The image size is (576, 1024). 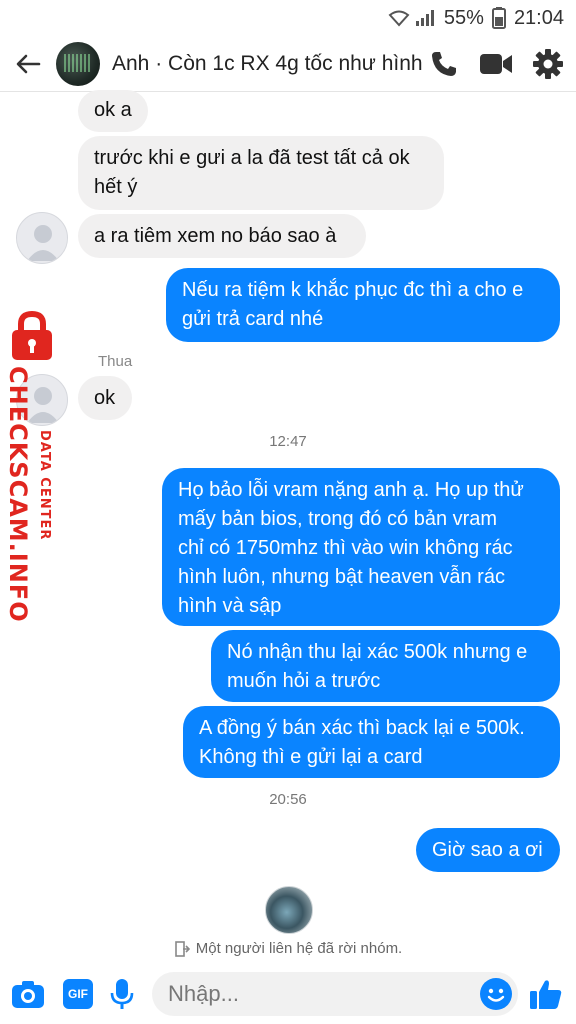 What do you see at coordinates (498, 18) in the screenshot?
I see `battery-icon` at bounding box center [498, 18].